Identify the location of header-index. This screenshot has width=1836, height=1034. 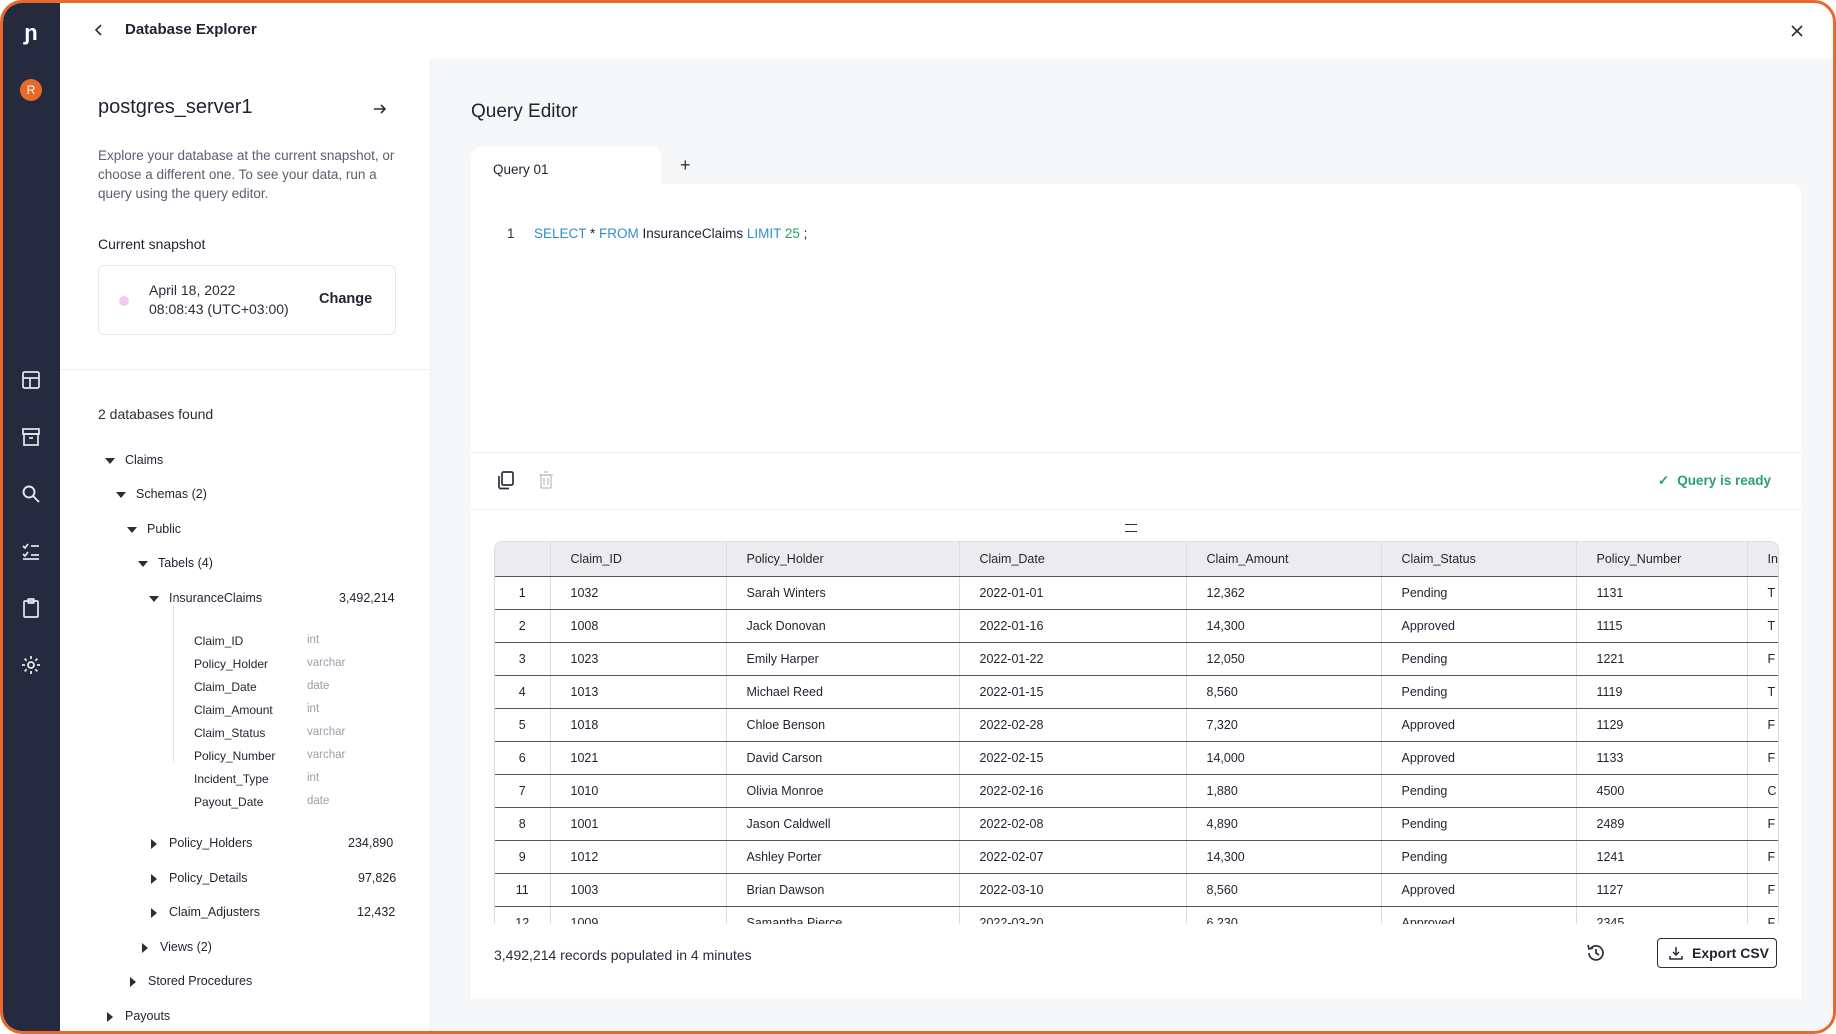
(523, 559).